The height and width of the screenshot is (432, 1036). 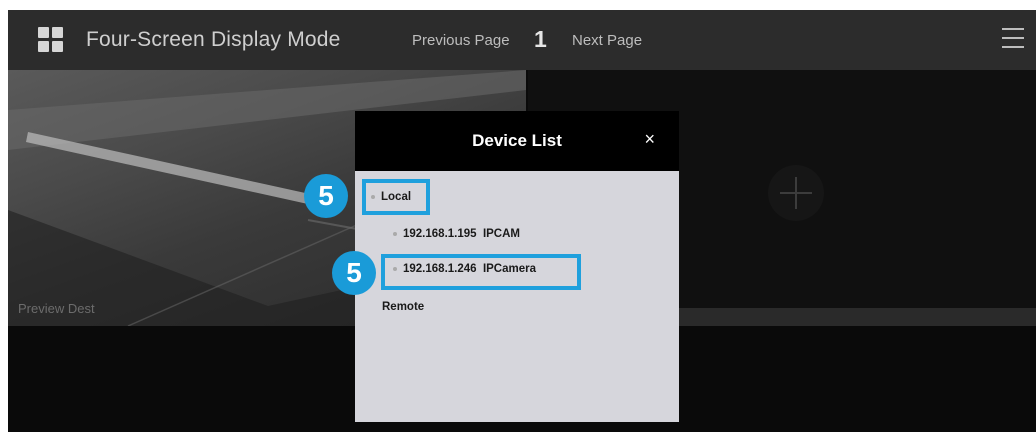 What do you see at coordinates (481, 272) in the screenshot?
I see `highlight-device` at bounding box center [481, 272].